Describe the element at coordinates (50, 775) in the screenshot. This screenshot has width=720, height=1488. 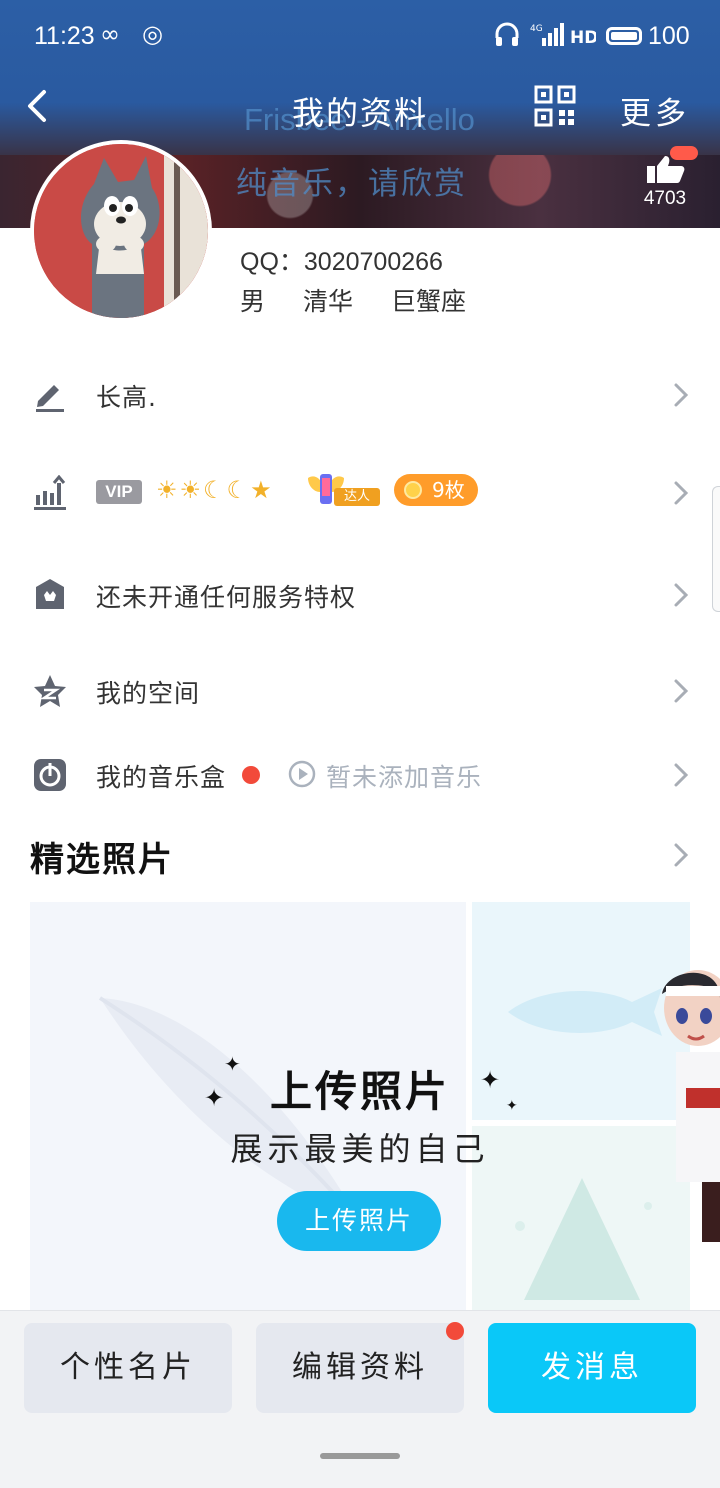
I see `music-box-icon` at that location.